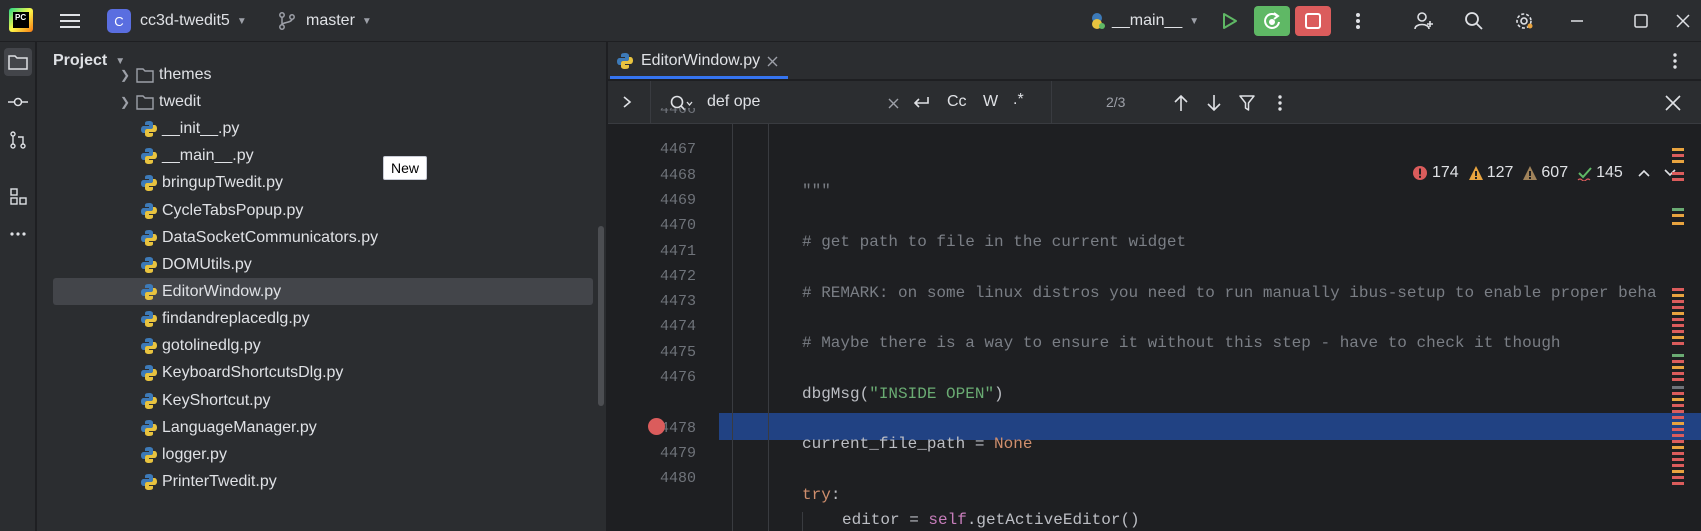 The width and height of the screenshot is (1701, 531). What do you see at coordinates (18, 62) in the screenshot?
I see `folder-icon` at bounding box center [18, 62].